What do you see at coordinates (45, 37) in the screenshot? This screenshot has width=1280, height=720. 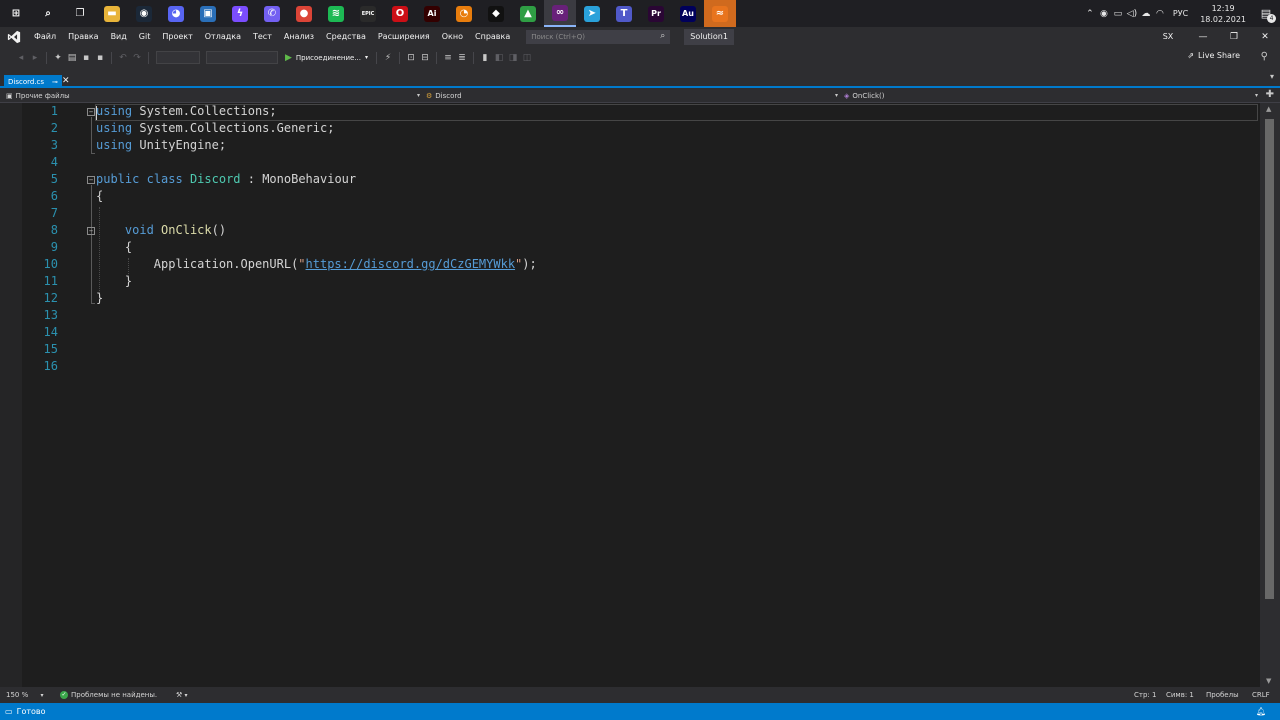 I see `menu-item-0: Файл` at bounding box center [45, 37].